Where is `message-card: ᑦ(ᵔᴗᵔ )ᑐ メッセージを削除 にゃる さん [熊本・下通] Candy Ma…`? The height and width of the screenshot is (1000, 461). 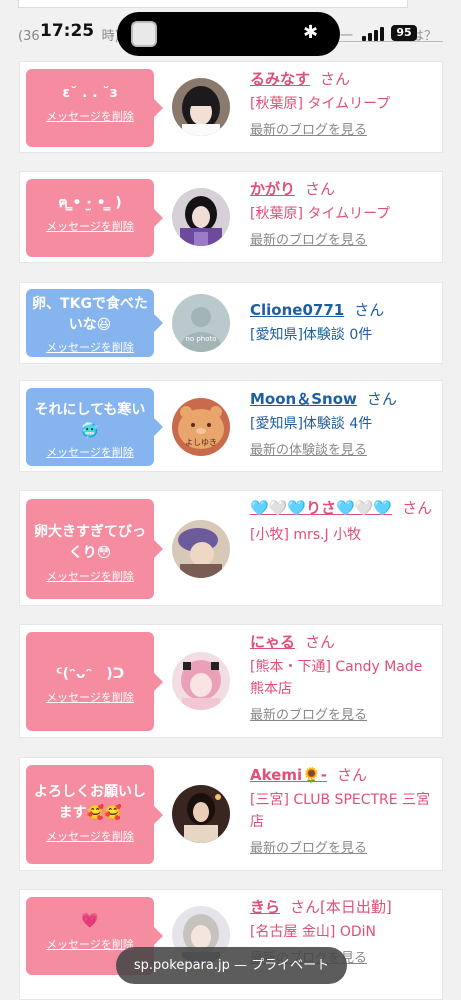 message-card: ᑦ(ᵔᴗᵔ )ᑐ メッセージを削除 にゃる さん [熊本・下通] Candy Ma… is located at coordinates (231, 681).